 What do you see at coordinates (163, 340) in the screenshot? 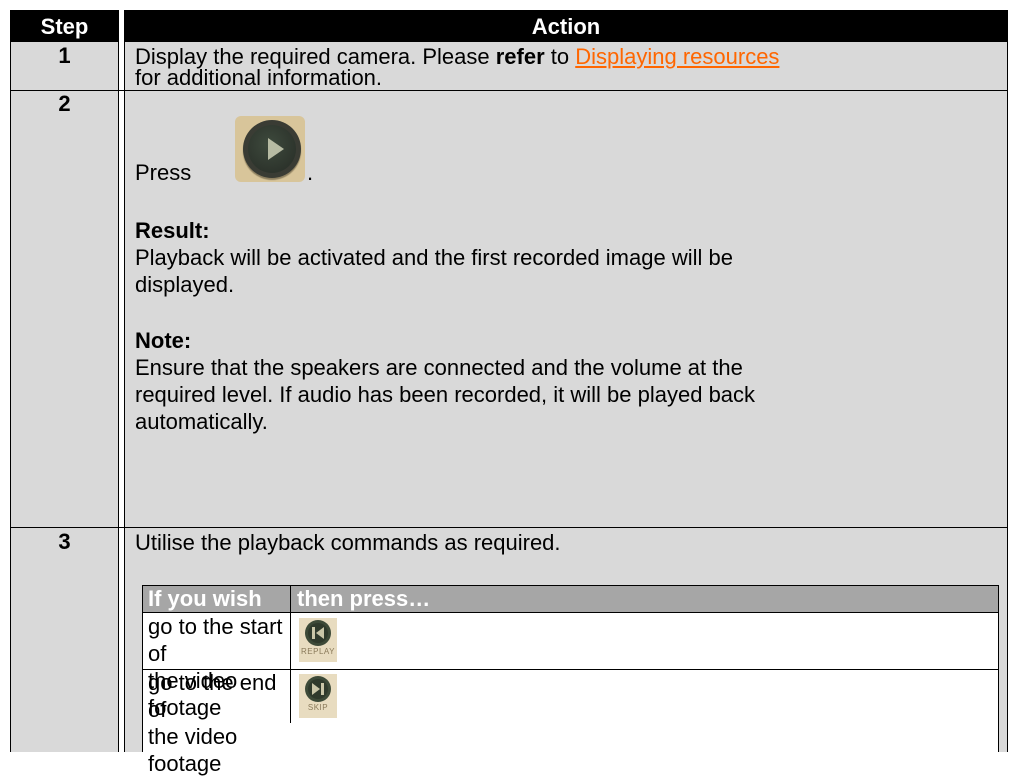
I see `note-label: Note:` at bounding box center [163, 340].